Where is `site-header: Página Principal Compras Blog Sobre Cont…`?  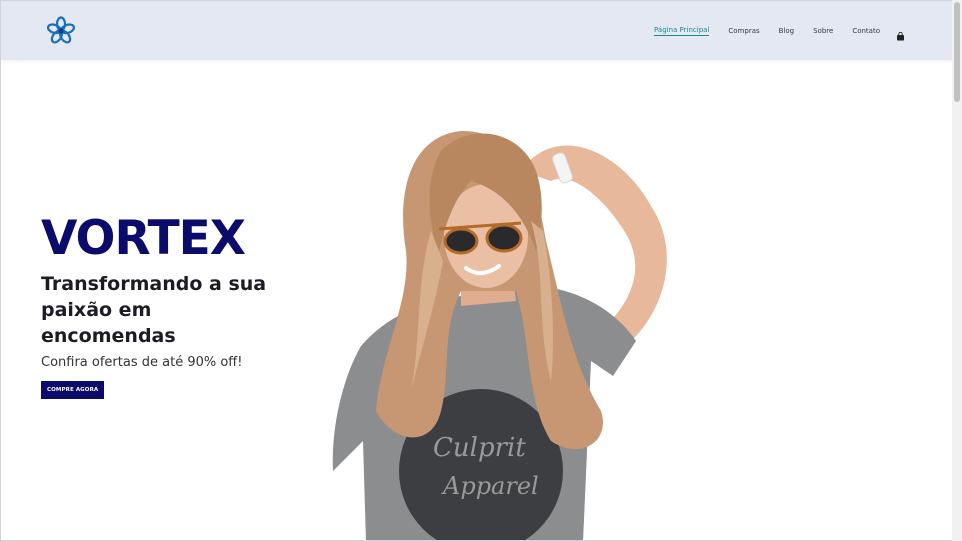 site-header: Página Principal Compras Blog Sobre Cont… is located at coordinates (476, 30).